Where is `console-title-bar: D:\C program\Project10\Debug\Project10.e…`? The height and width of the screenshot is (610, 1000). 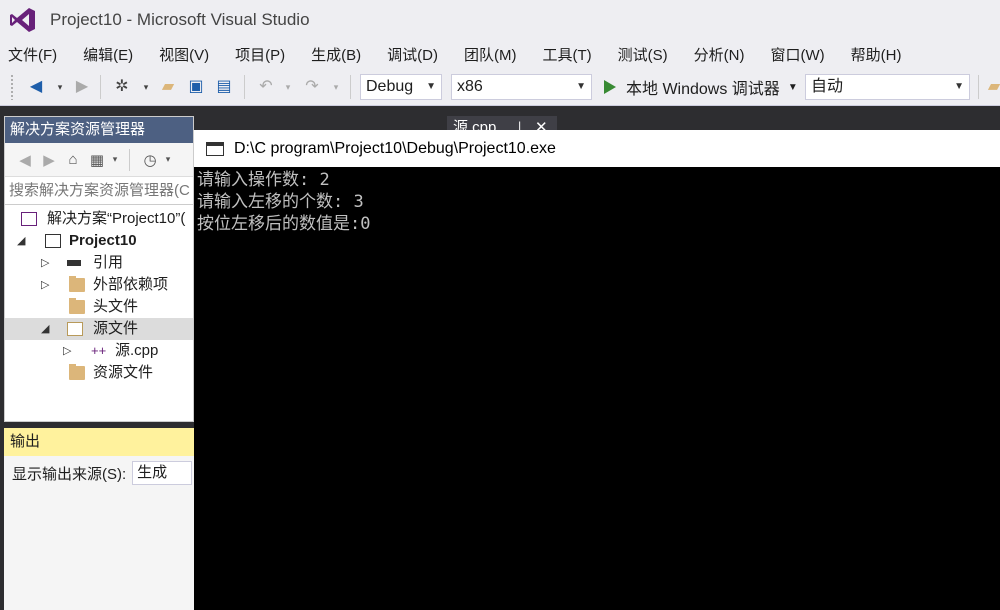
console-title-bar: D:\C program\Project10\Debug\Project10.e… is located at coordinates (597, 148).